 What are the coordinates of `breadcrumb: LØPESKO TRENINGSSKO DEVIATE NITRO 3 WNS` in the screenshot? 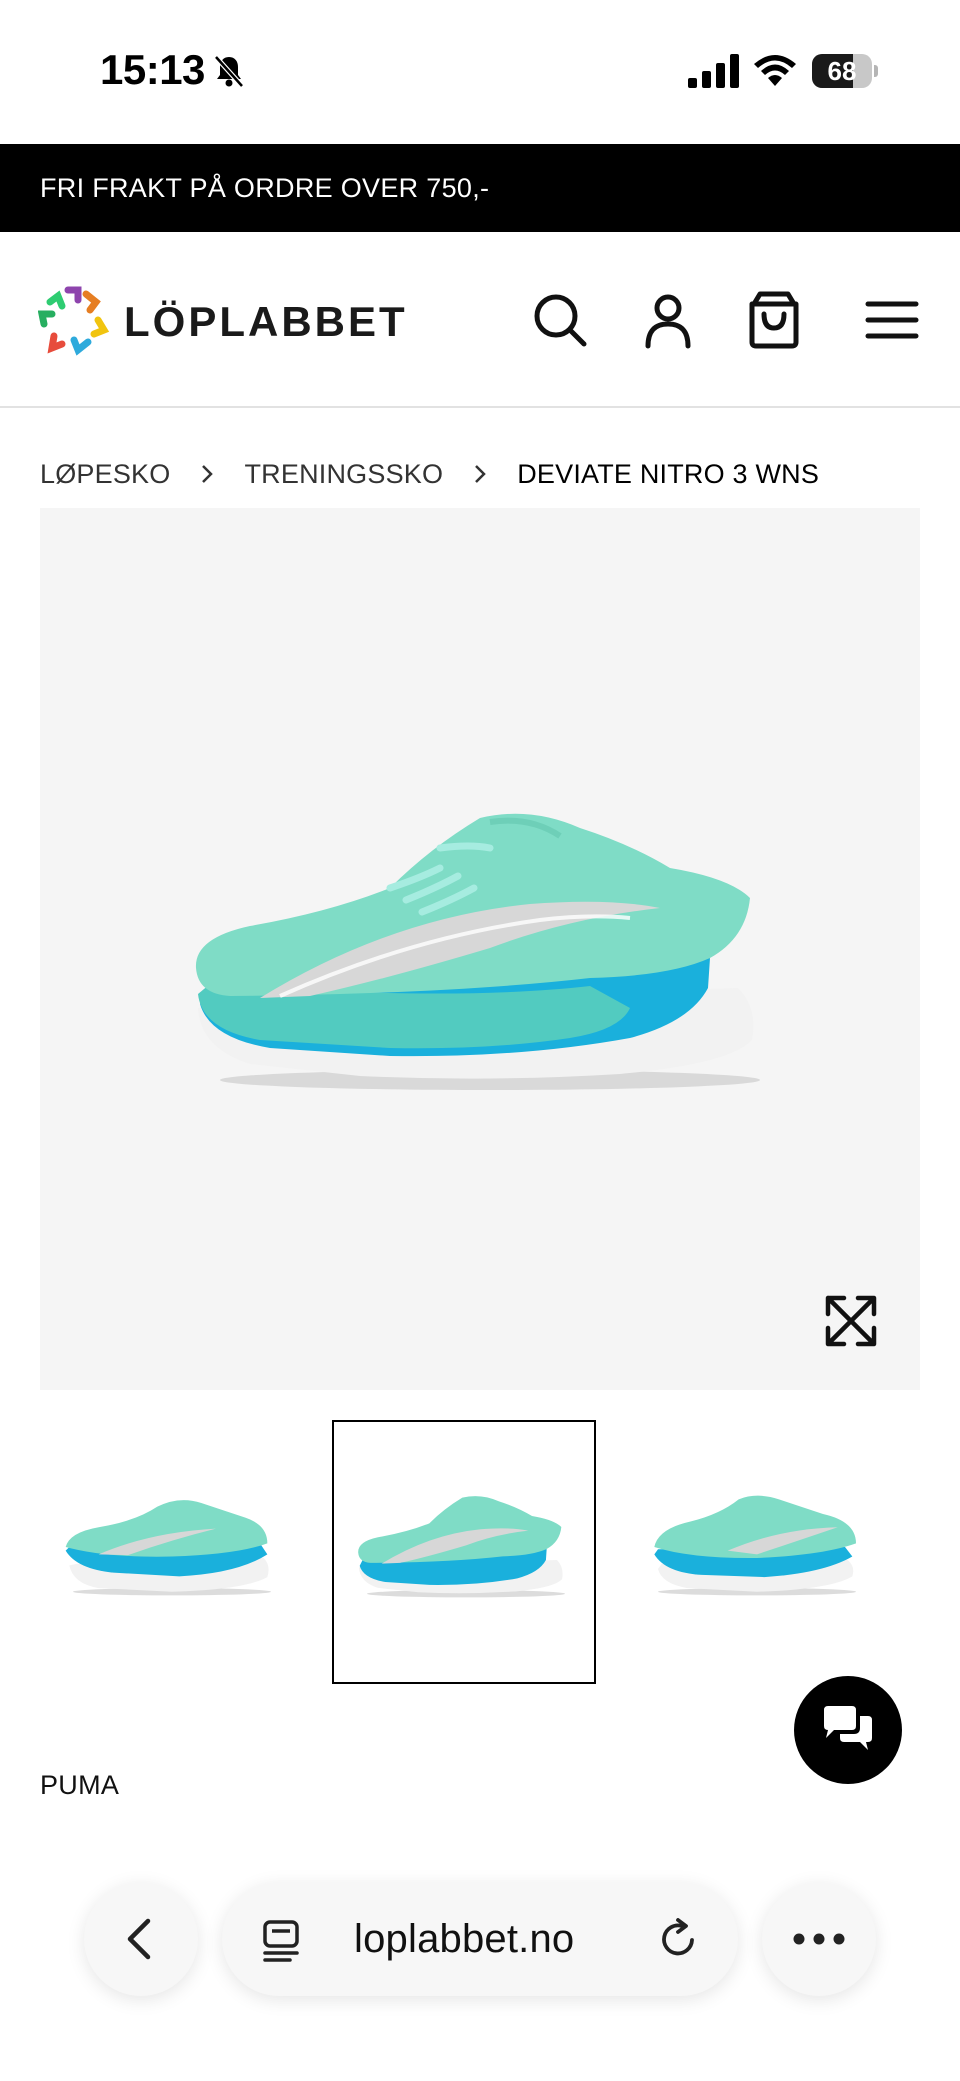 It's located at (429, 474).